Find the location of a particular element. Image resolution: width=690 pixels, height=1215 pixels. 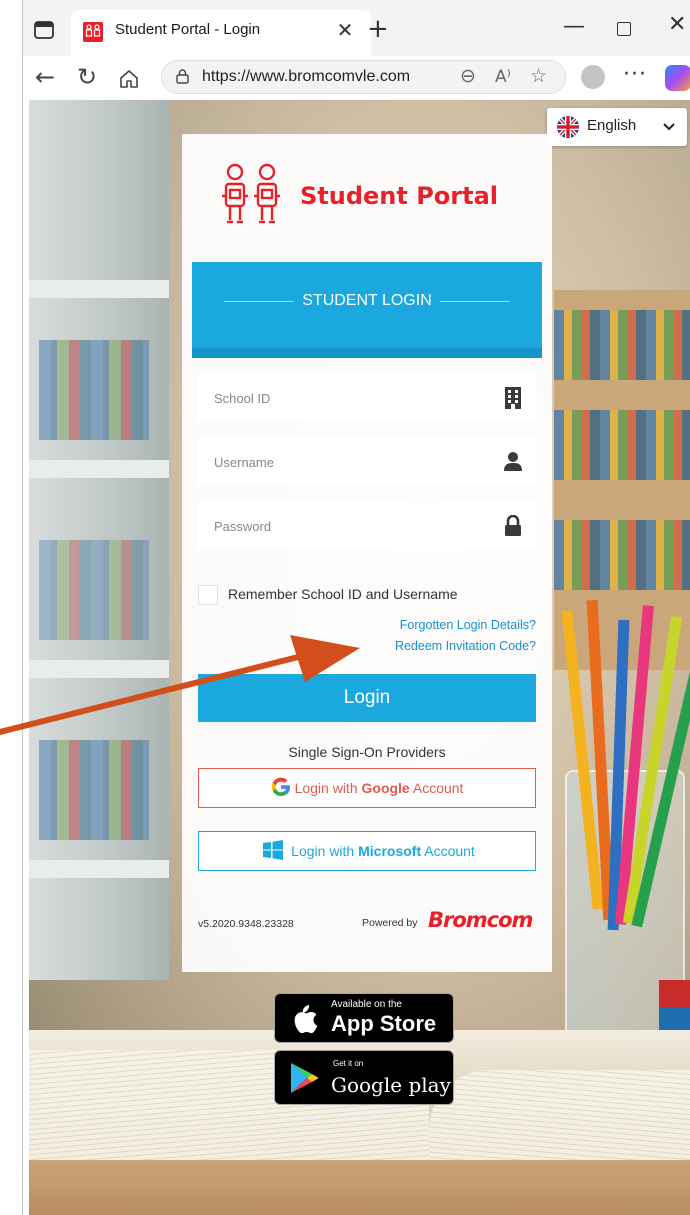

google-login-suffix: Account is located at coordinates (436, 788).